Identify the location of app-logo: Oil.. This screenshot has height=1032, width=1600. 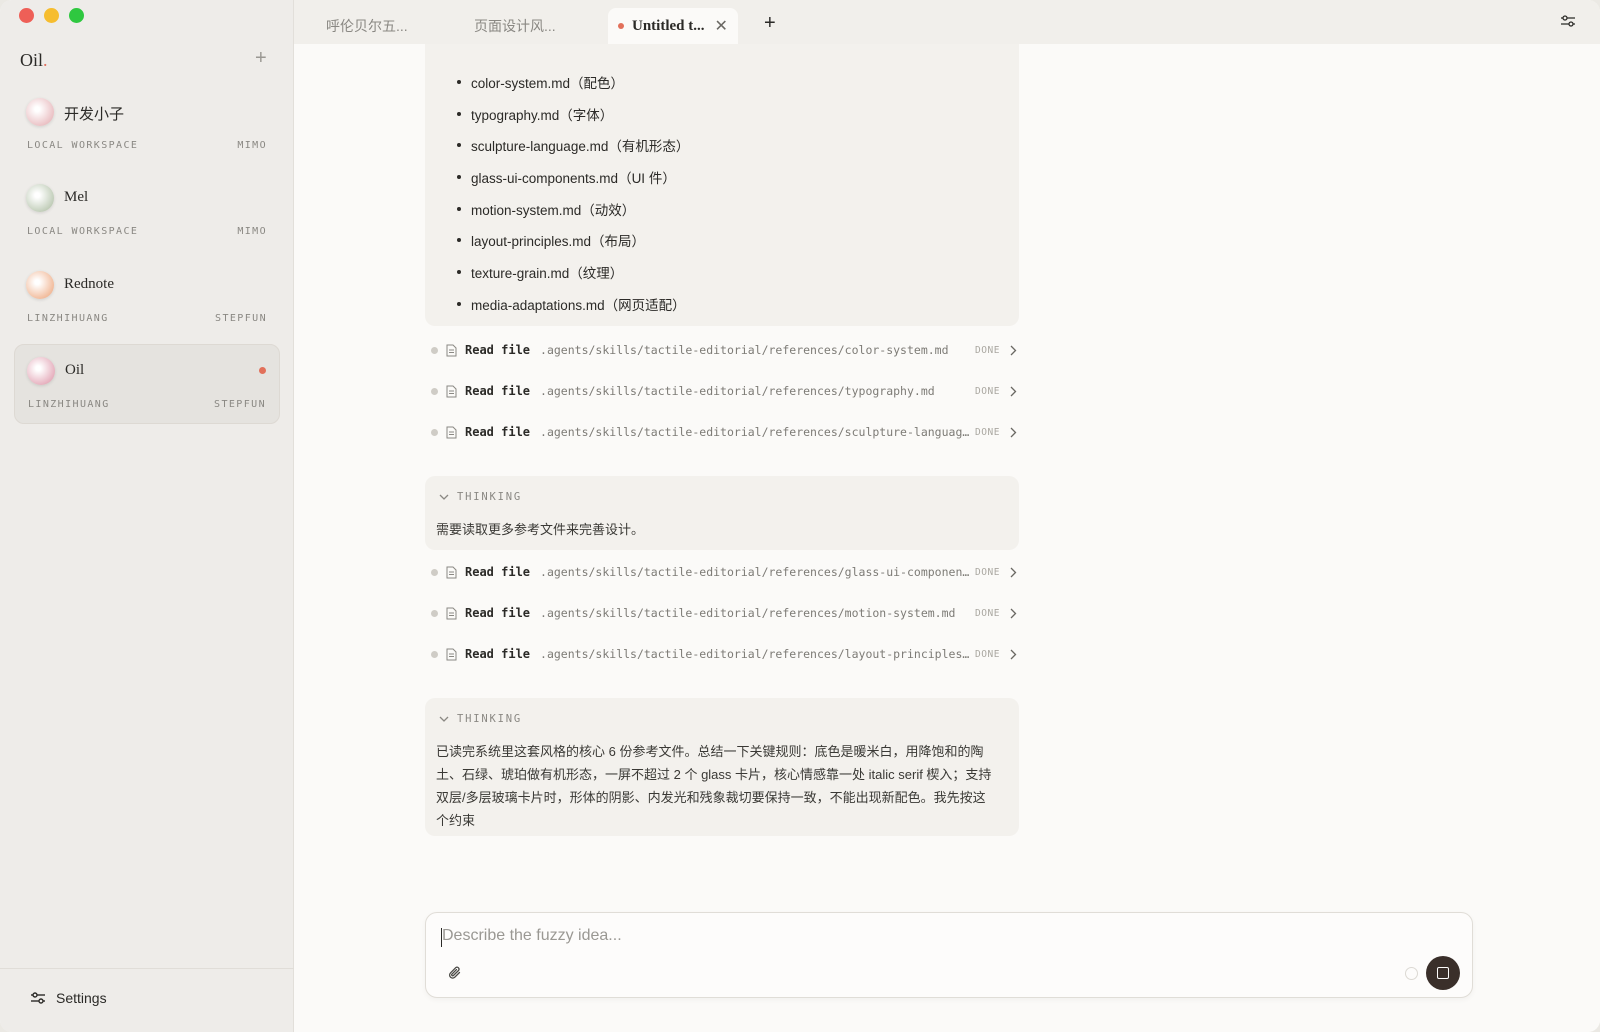
(34, 60).